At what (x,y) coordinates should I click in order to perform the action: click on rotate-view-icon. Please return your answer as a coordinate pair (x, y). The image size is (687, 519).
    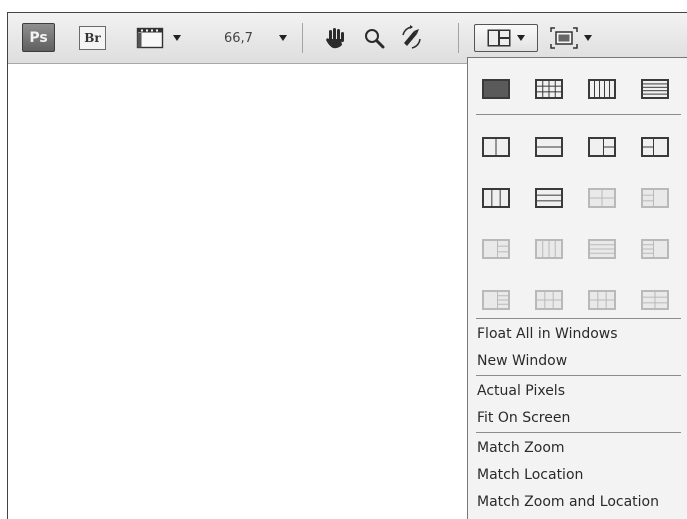
    Looking at the image, I should click on (411, 37).